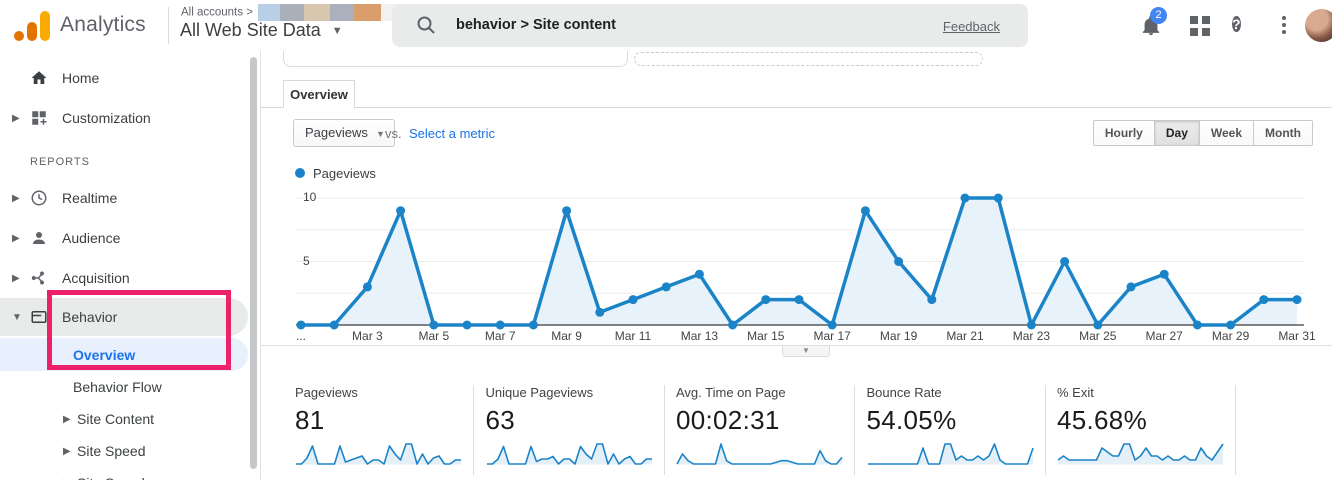 This screenshot has width=1332, height=480. I want to click on product-name: Analytics, so click(103, 24).